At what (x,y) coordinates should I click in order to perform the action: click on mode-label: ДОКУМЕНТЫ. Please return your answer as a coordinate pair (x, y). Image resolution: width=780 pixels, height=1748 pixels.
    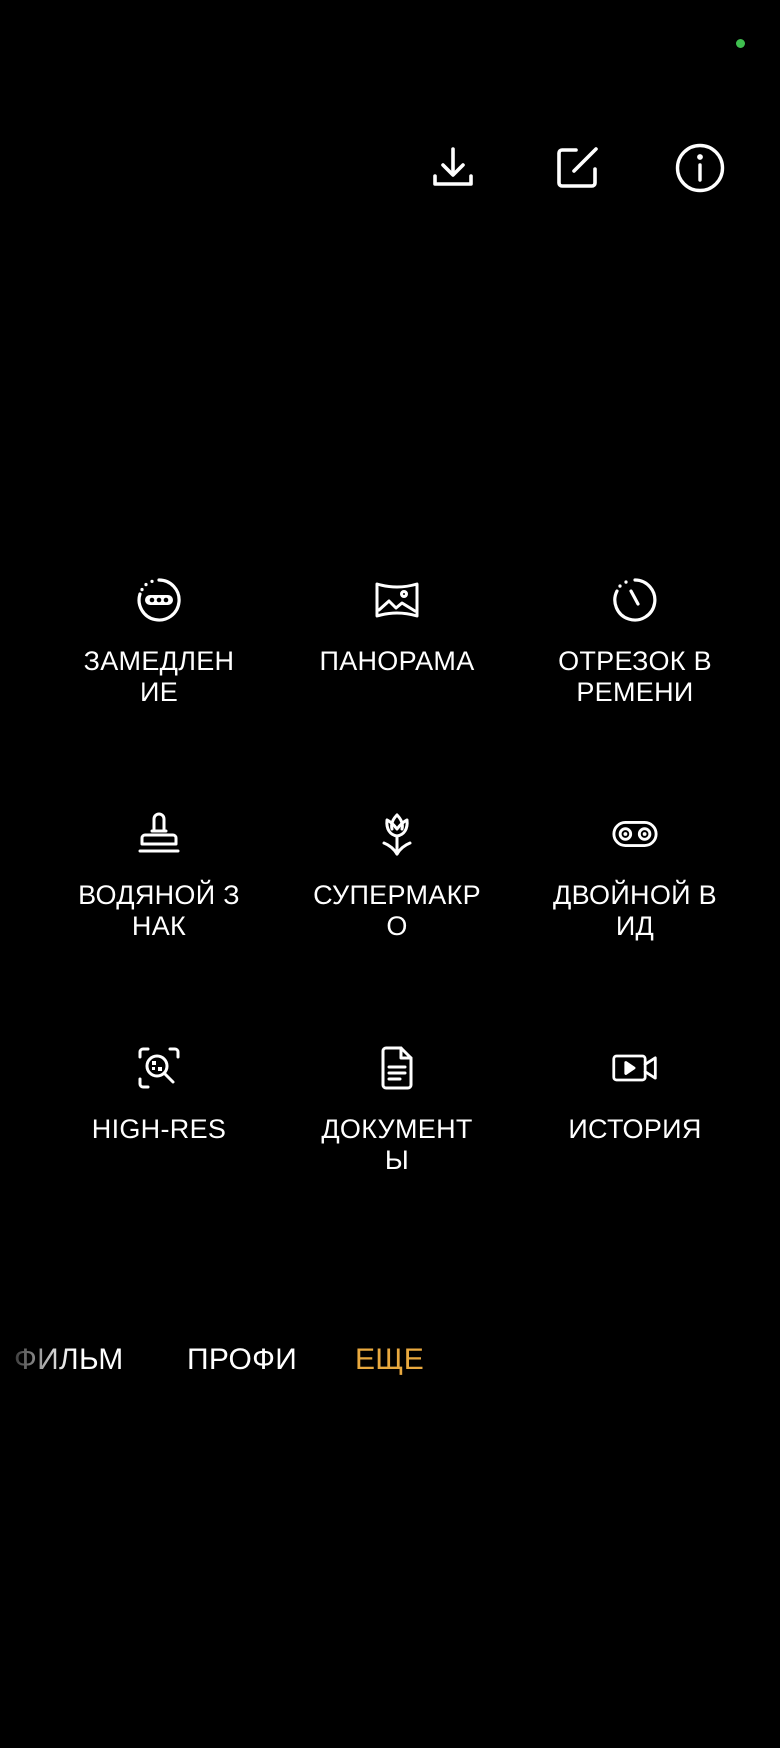
    Looking at the image, I should click on (397, 1144).